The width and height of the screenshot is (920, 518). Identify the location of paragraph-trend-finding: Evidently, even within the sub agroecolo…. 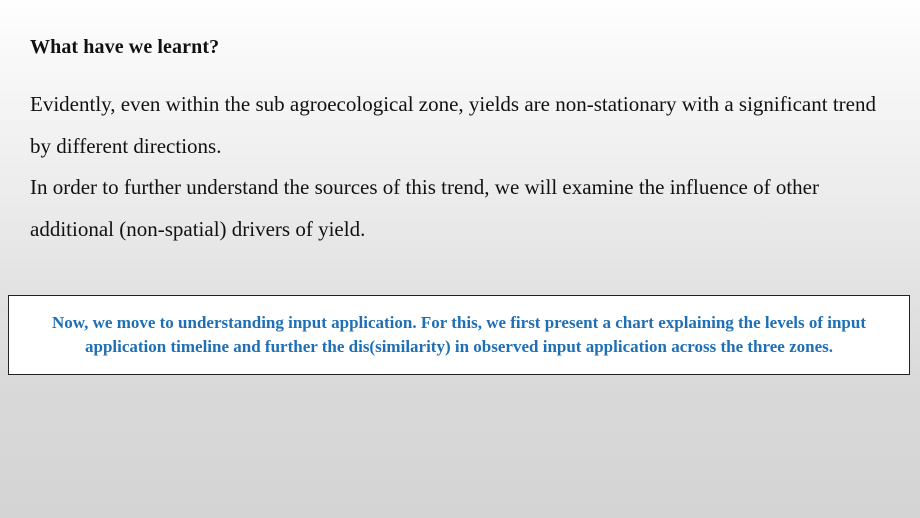
(453, 125).